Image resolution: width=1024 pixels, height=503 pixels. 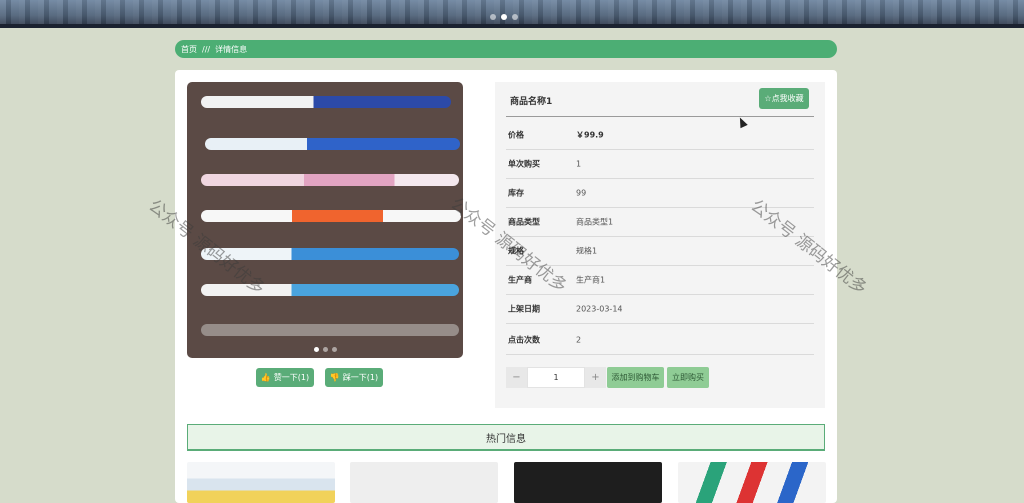 I want to click on detail-row-manufacturer: 生产商 生产商1, so click(x=660, y=280).